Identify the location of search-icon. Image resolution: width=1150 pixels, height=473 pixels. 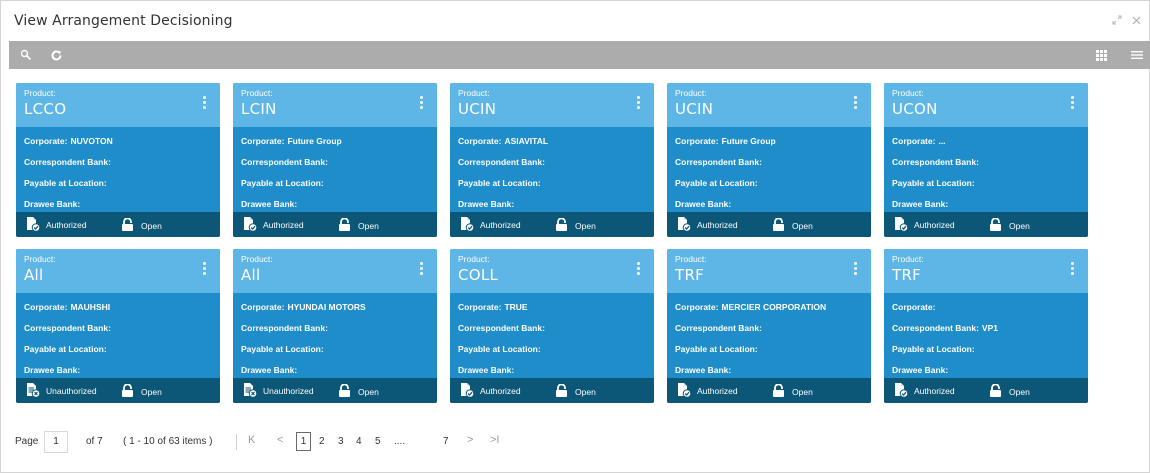
(26, 55).